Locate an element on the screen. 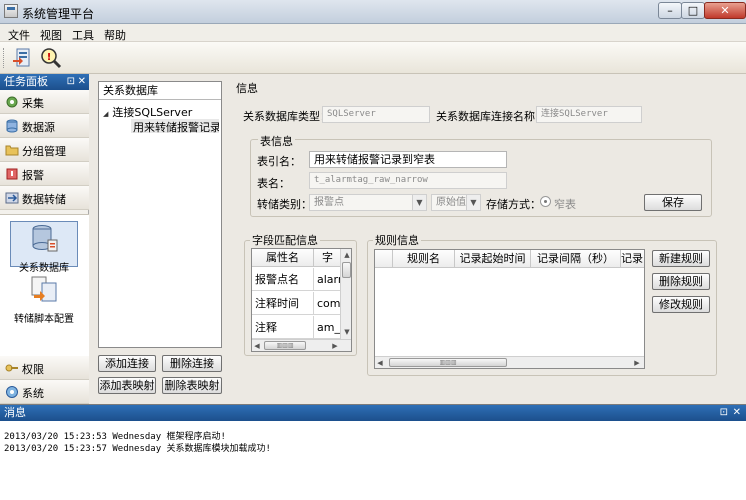  scroll-up-icon: ▲ is located at coordinates (346, 255).